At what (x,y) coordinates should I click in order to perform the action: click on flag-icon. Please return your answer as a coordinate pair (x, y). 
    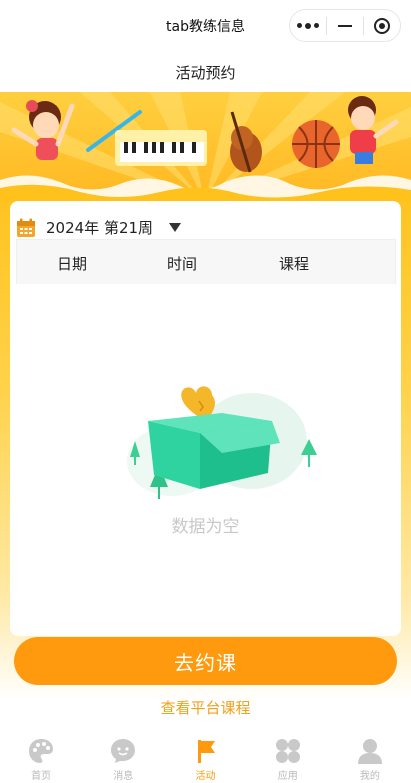
    Looking at the image, I should click on (206, 751).